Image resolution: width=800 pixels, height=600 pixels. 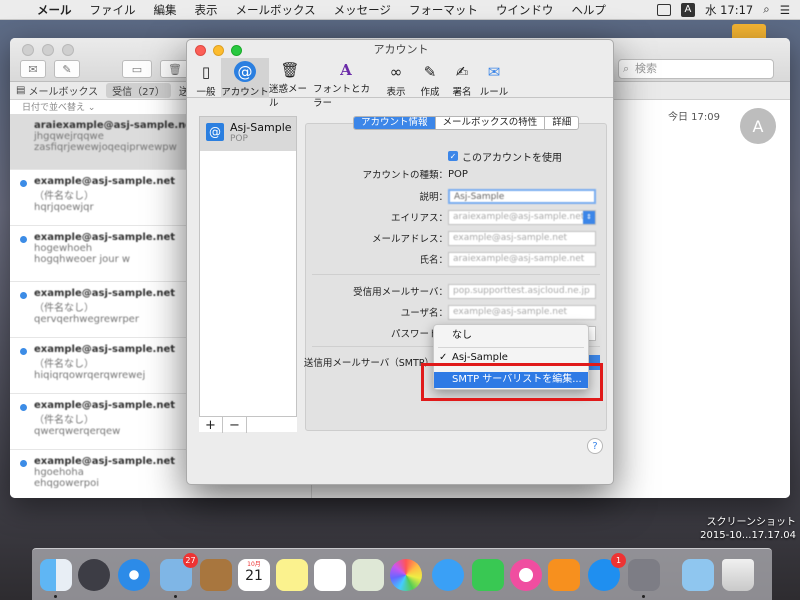 I want to click on tab-label: アカウント, so click(x=245, y=92).